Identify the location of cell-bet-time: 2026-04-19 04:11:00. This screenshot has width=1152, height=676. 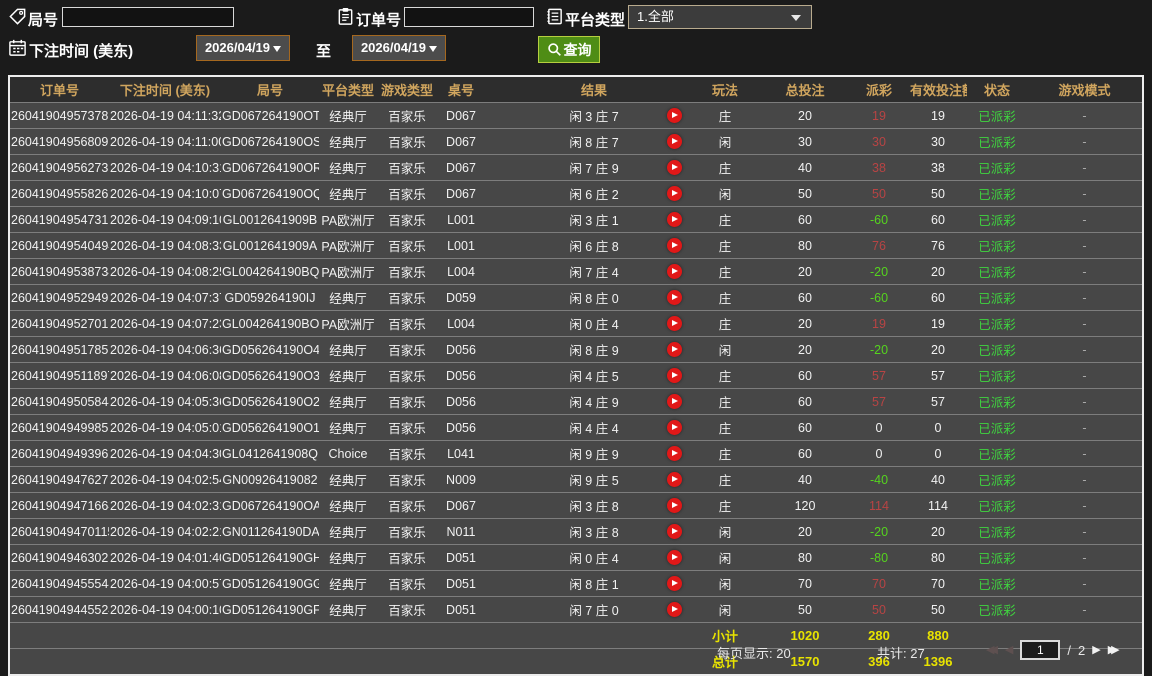
(165, 141).